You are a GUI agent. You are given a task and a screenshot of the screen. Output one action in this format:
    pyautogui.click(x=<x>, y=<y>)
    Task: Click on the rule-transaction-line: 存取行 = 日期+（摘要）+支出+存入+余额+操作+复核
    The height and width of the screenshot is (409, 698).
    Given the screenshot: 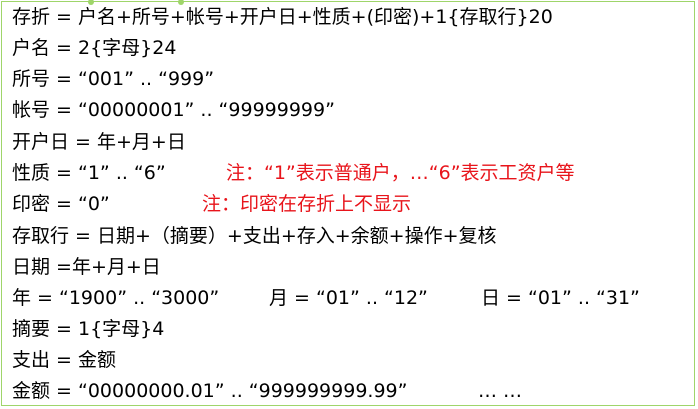 What is the action you would take?
    pyautogui.click(x=254, y=236)
    